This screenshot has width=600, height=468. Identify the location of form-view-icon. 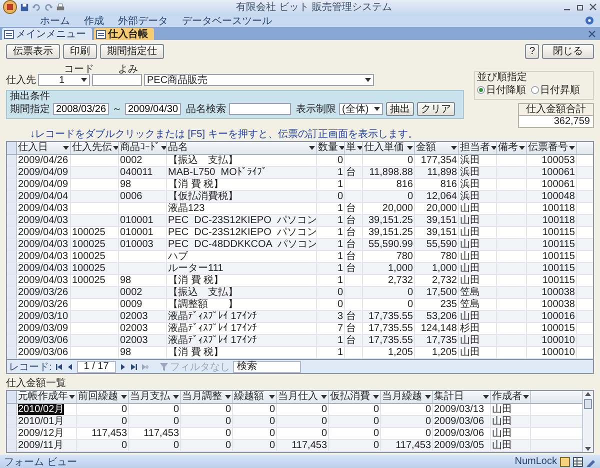
(565, 461).